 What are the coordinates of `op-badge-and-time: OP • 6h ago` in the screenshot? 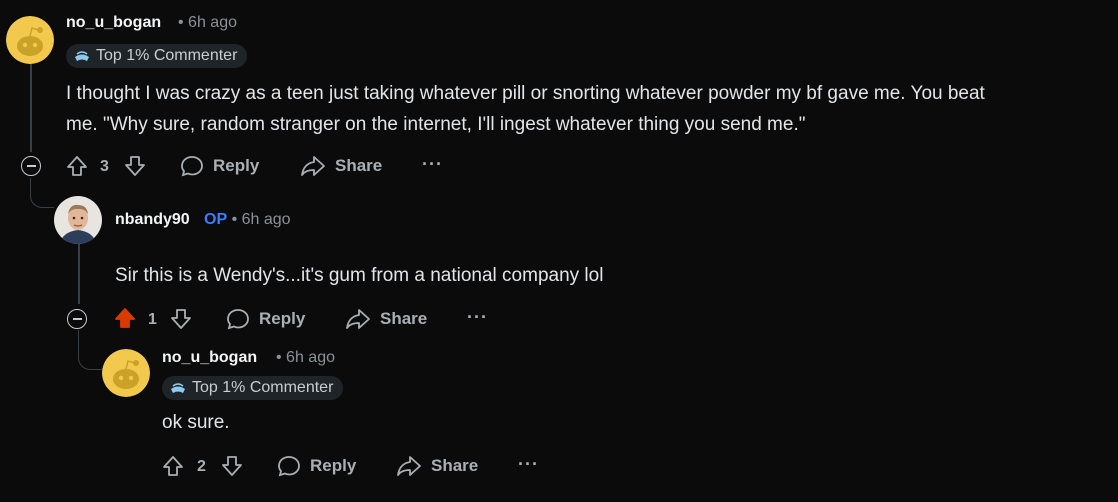 It's located at (247, 219).